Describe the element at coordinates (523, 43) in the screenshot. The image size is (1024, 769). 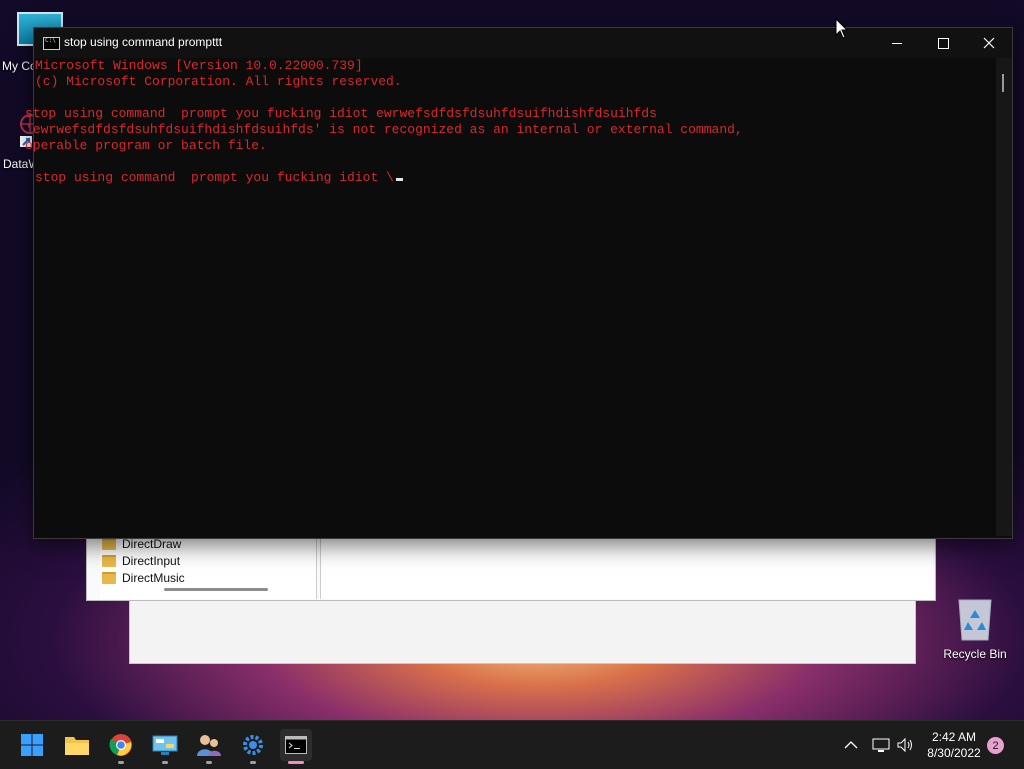
I see `title-bar: stop using command prompttt` at that location.